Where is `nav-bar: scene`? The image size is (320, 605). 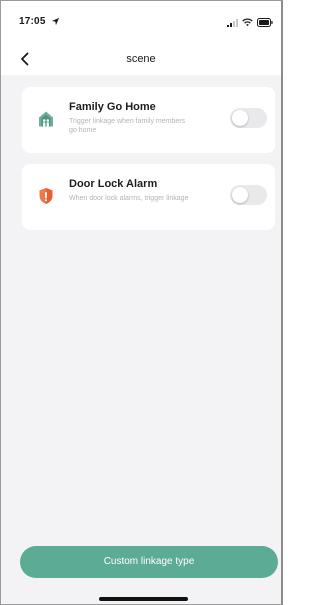
nav-bar: scene is located at coordinates (141, 59).